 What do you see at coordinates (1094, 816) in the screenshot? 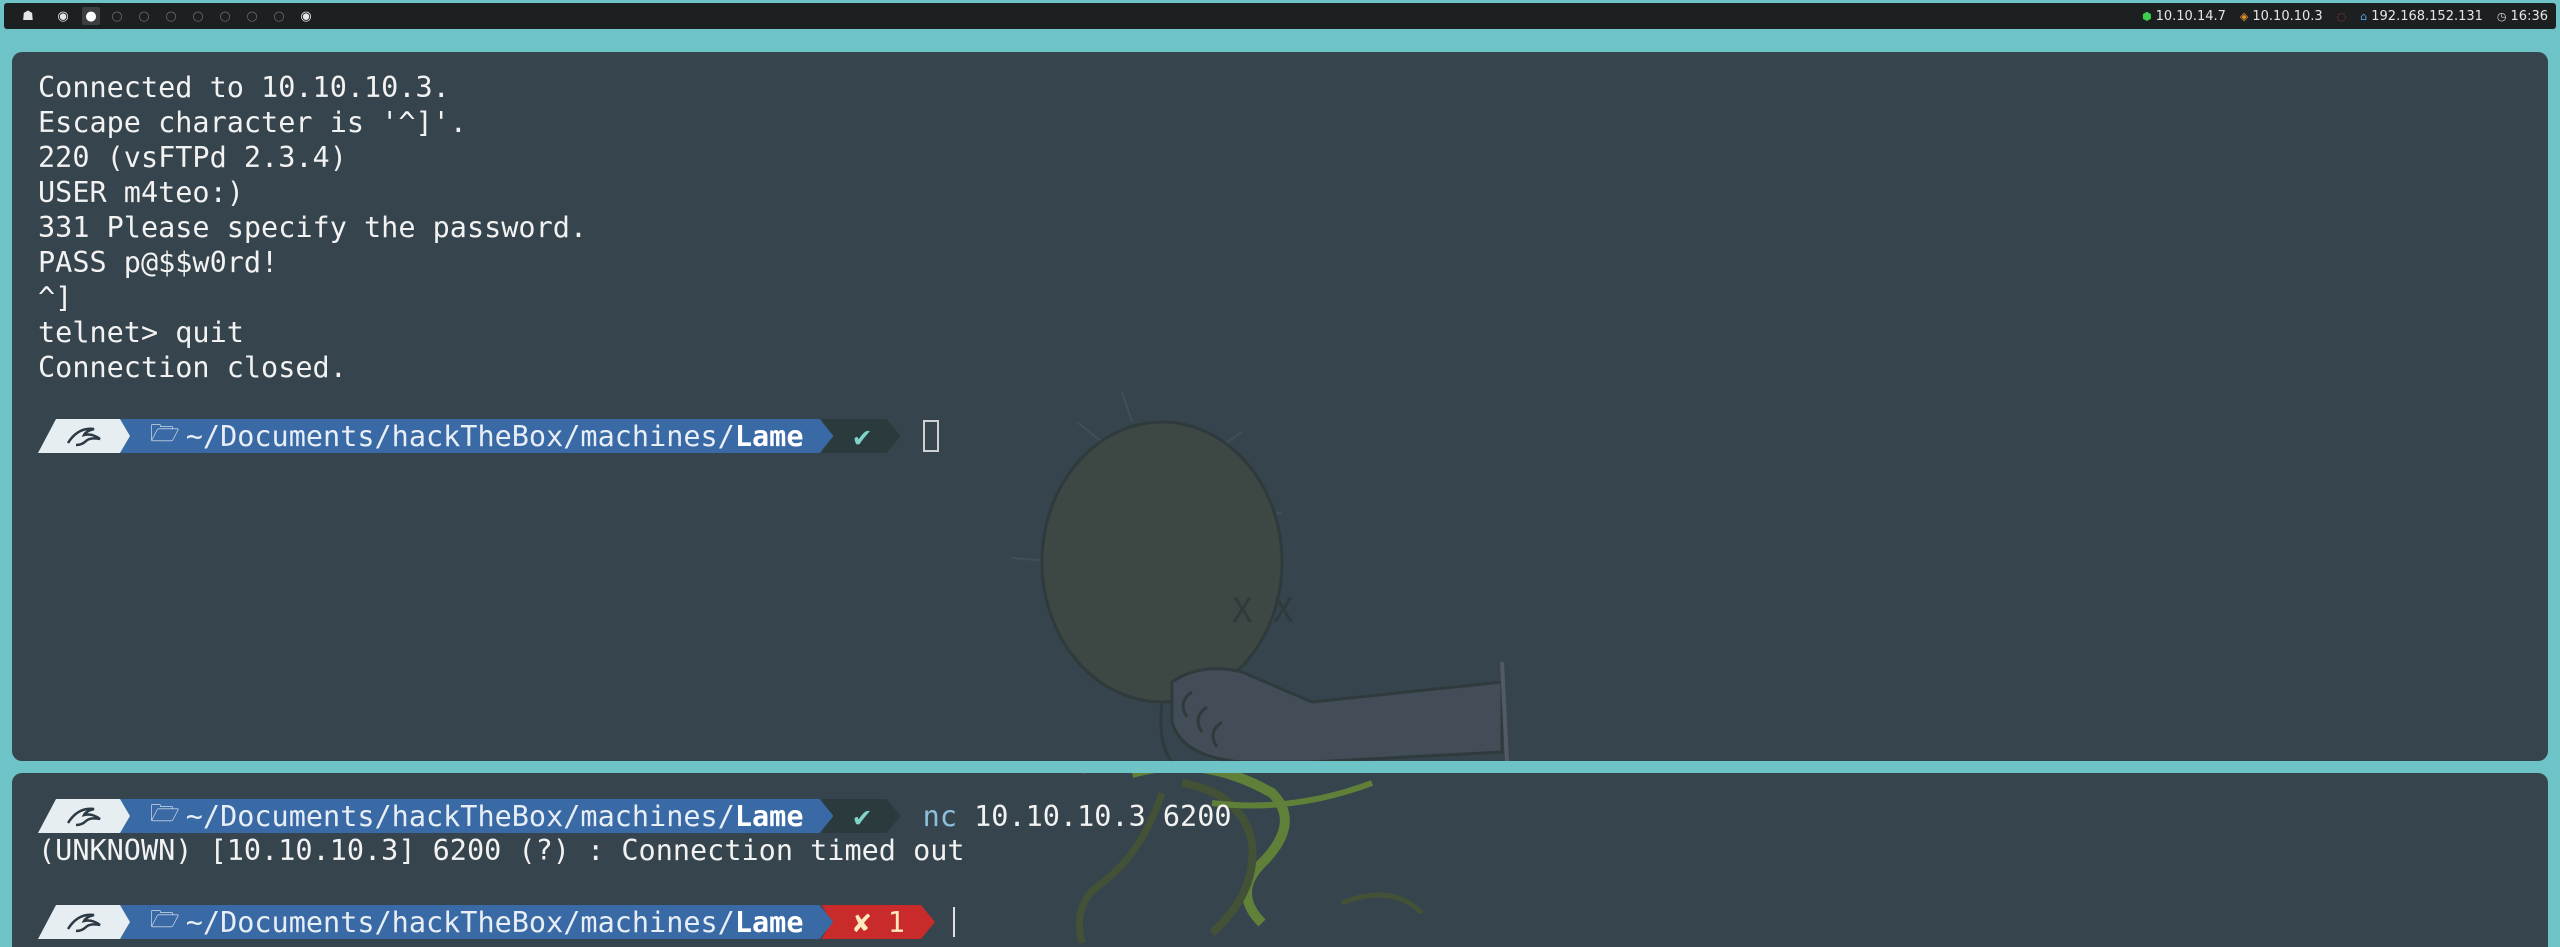
I see `command-args: 10.10.10.3 6200` at bounding box center [1094, 816].